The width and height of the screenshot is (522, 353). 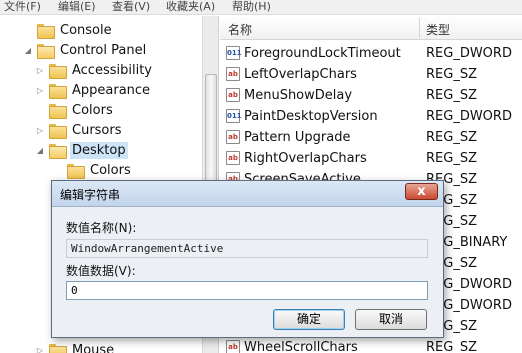 What do you see at coordinates (77, 7) in the screenshot?
I see `menu-edit: 编辑(E)` at bounding box center [77, 7].